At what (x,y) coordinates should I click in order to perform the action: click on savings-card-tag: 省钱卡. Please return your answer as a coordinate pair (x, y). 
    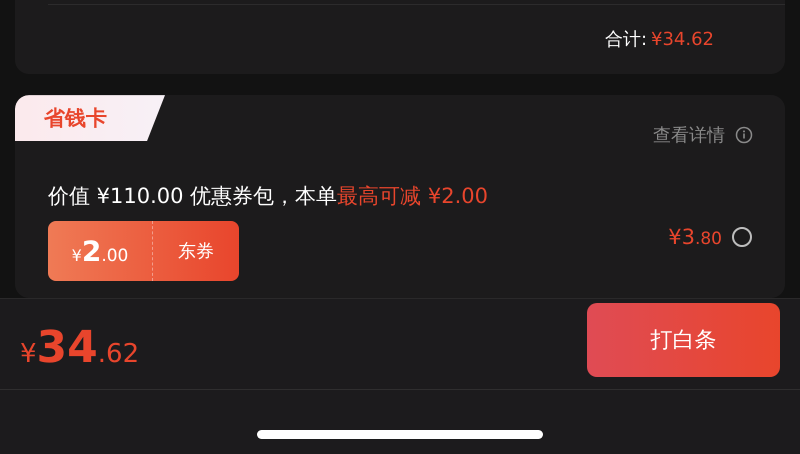
    Looking at the image, I should click on (90, 118).